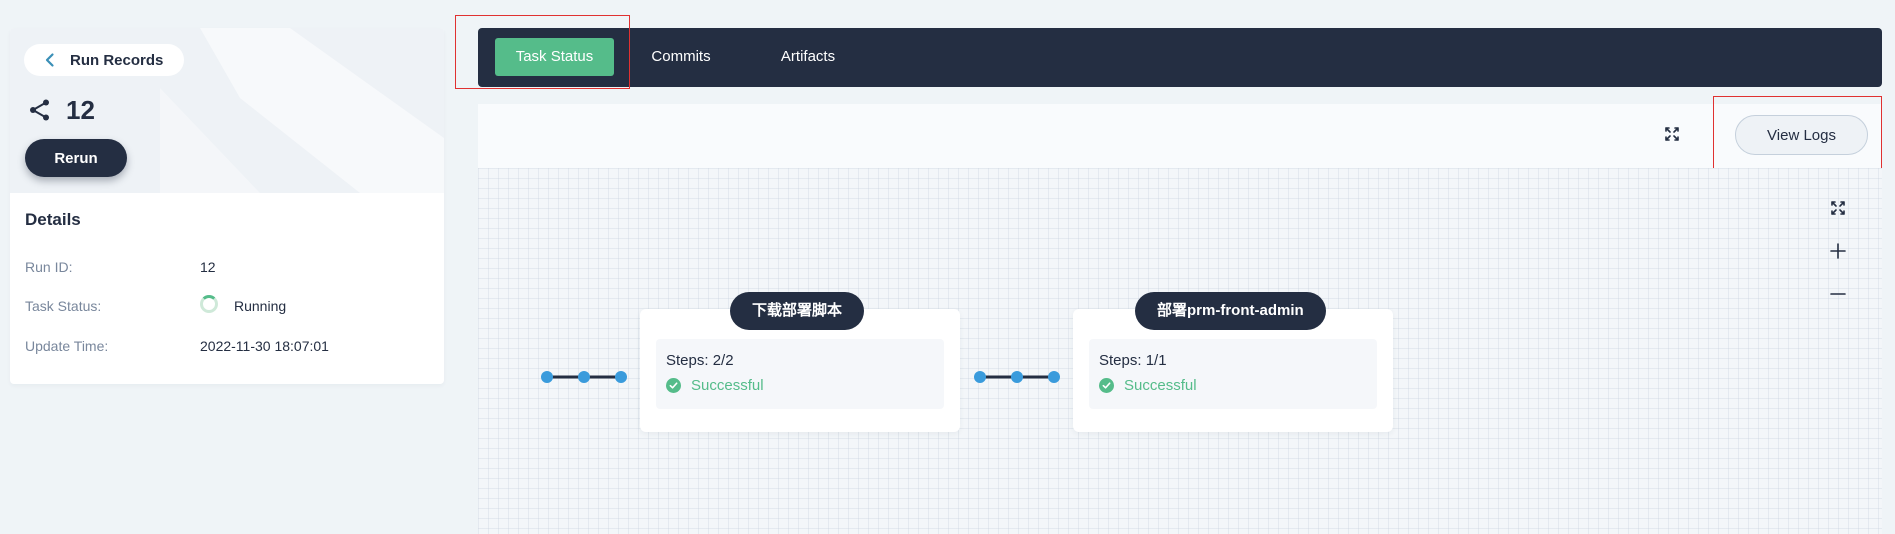 The height and width of the screenshot is (534, 1895). Describe the element at coordinates (61, 110) in the screenshot. I see `run-title: 12` at that location.